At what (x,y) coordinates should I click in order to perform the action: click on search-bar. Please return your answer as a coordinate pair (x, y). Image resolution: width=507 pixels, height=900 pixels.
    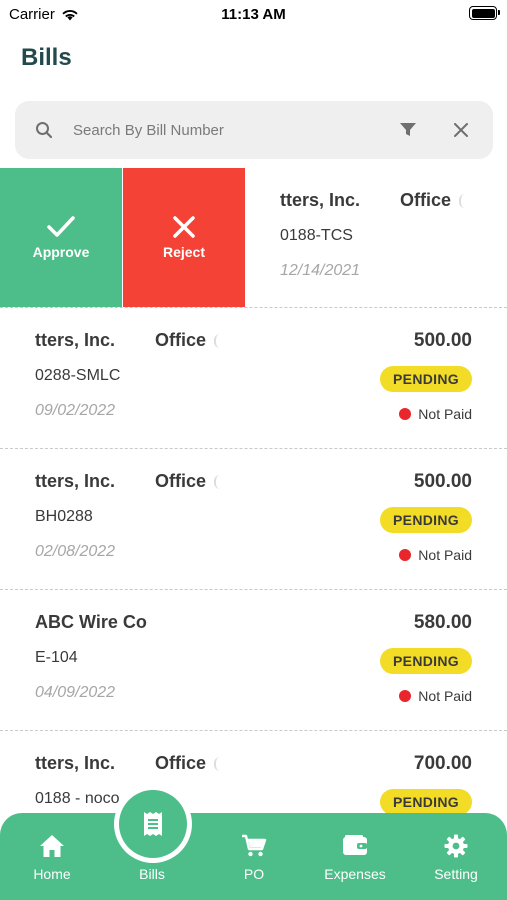
    Looking at the image, I should click on (254, 130).